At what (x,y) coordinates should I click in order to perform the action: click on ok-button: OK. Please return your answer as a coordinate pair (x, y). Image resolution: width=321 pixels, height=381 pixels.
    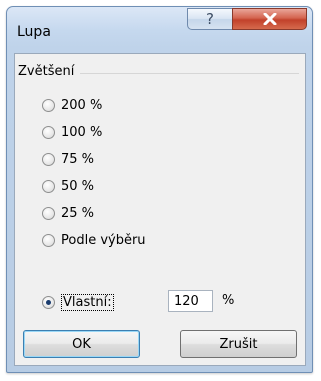
    Looking at the image, I should click on (81, 344).